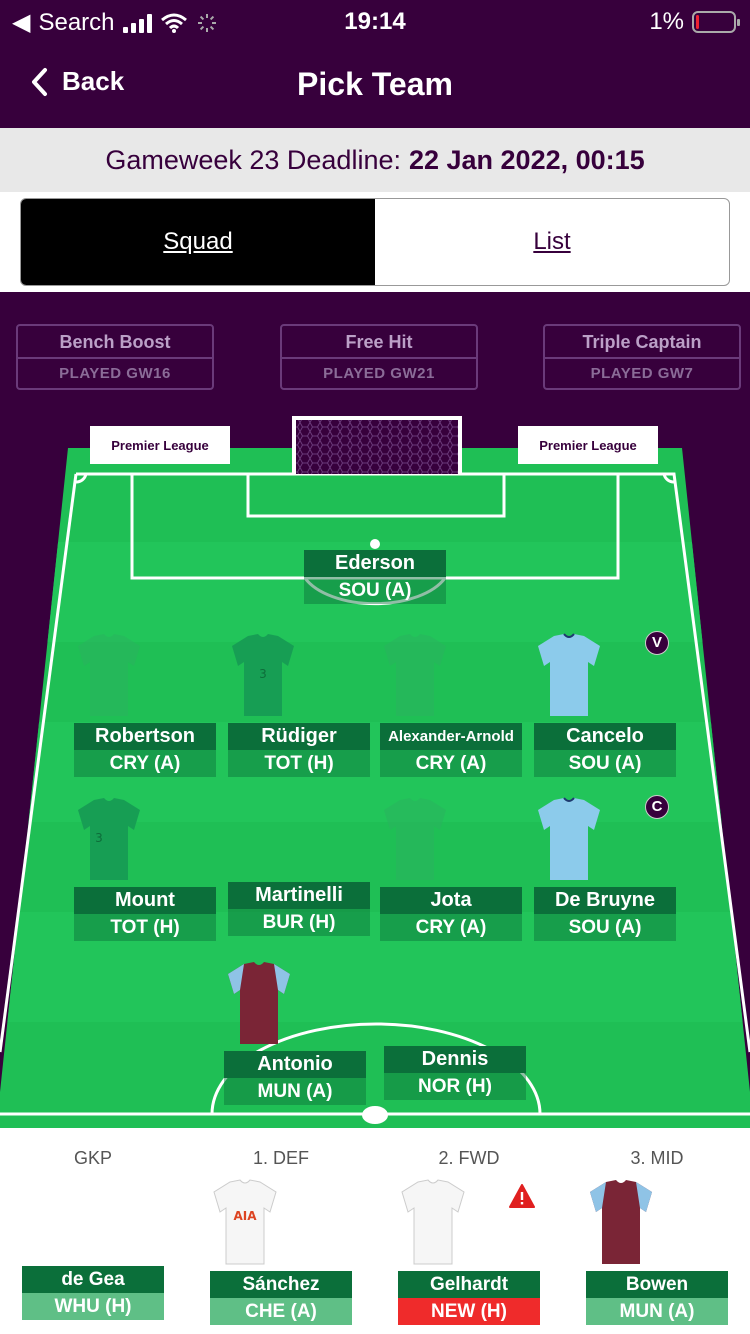 The height and width of the screenshot is (1334, 750). I want to click on deadline-label: Gameweek 23 Deadline:, so click(253, 160).